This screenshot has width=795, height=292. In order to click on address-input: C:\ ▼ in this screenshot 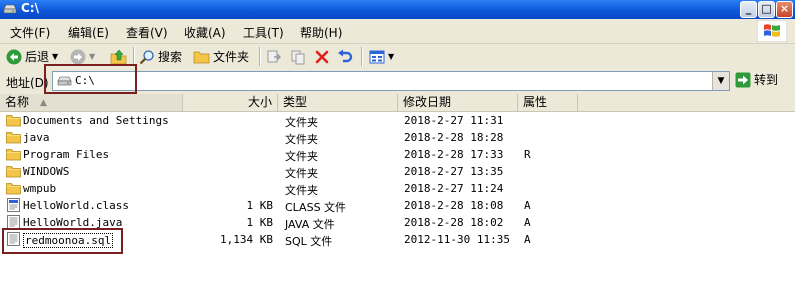, I will do `click(391, 81)`.